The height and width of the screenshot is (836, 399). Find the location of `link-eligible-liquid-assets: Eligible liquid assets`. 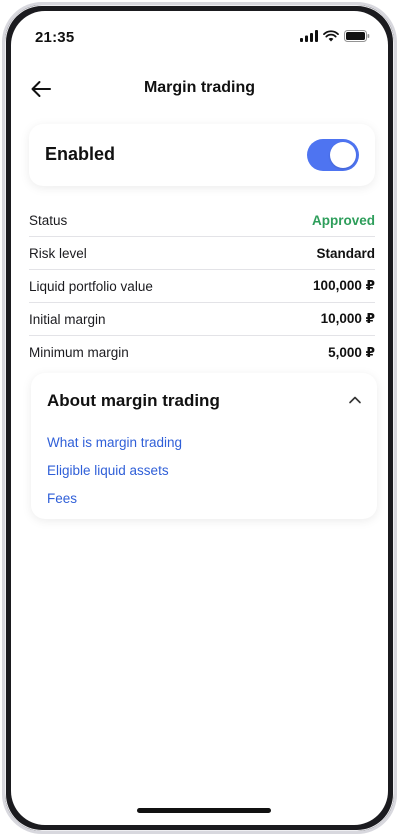

link-eligible-liquid-assets: Eligible liquid assets is located at coordinates (114, 471).